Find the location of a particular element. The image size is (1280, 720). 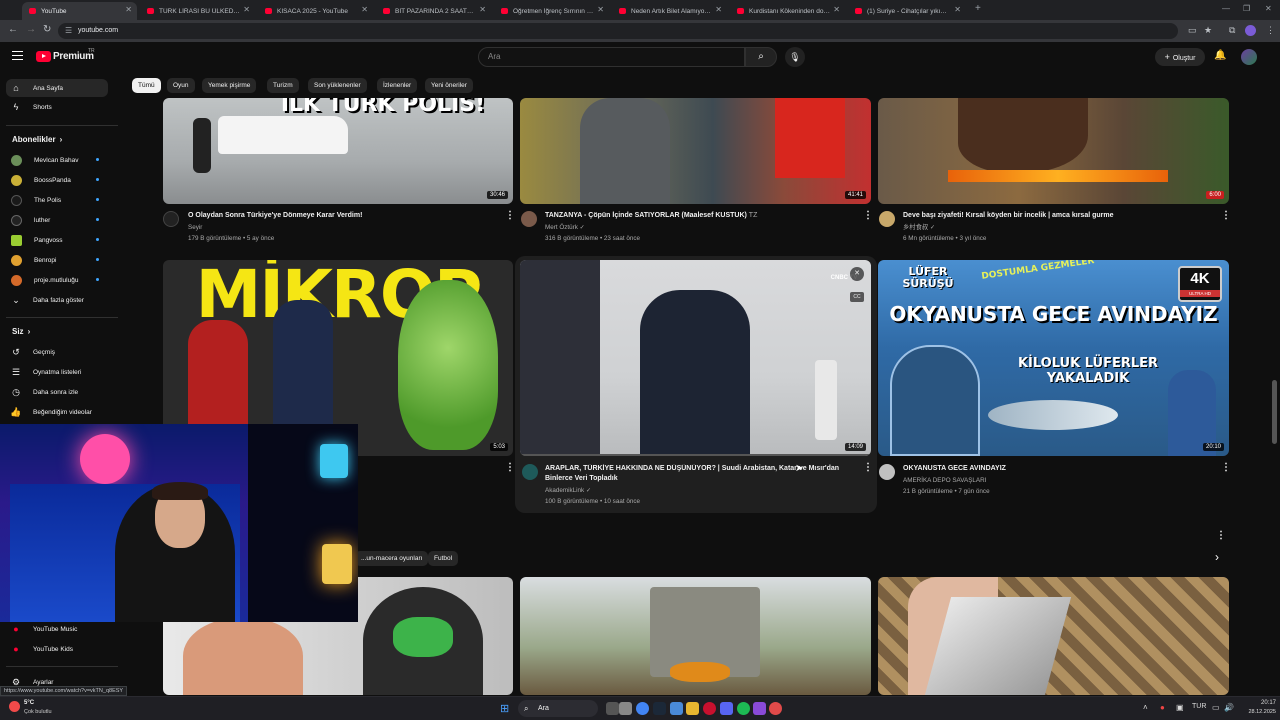

sidebar-item-youtube-kids: ● YouTube Kids is located at coordinates (57, 649).